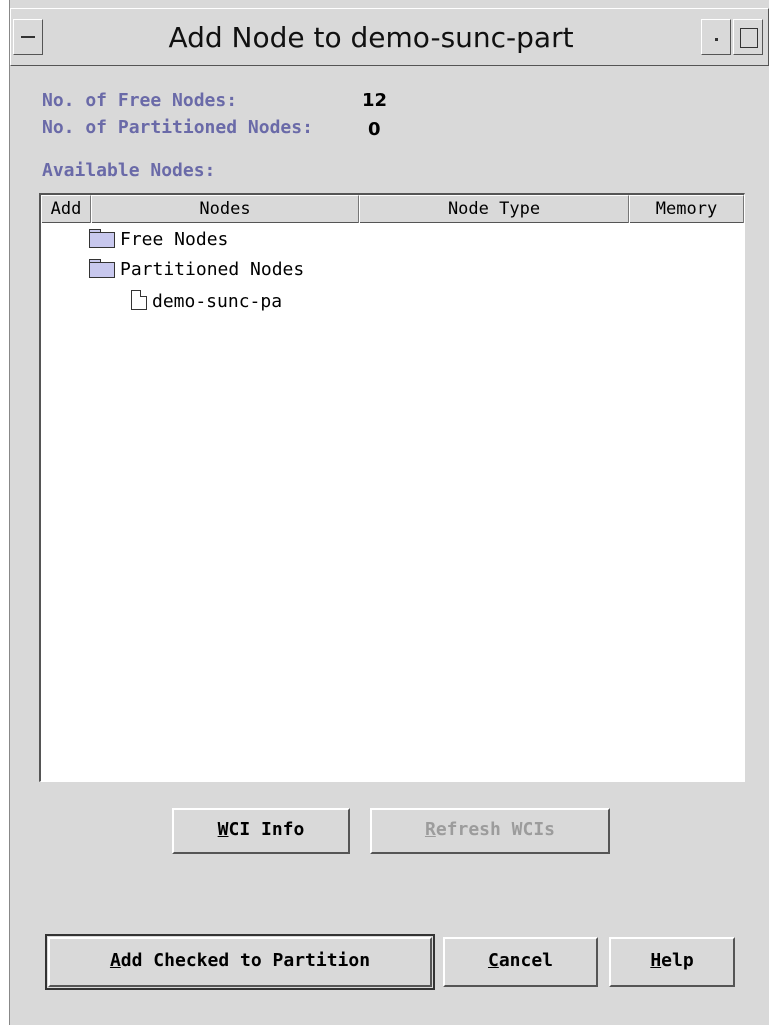 The width and height of the screenshot is (769, 1025). Describe the element at coordinates (140, 100) in the screenshot. I see `free-nodes-label: No. of Free Nodes:` at that location.